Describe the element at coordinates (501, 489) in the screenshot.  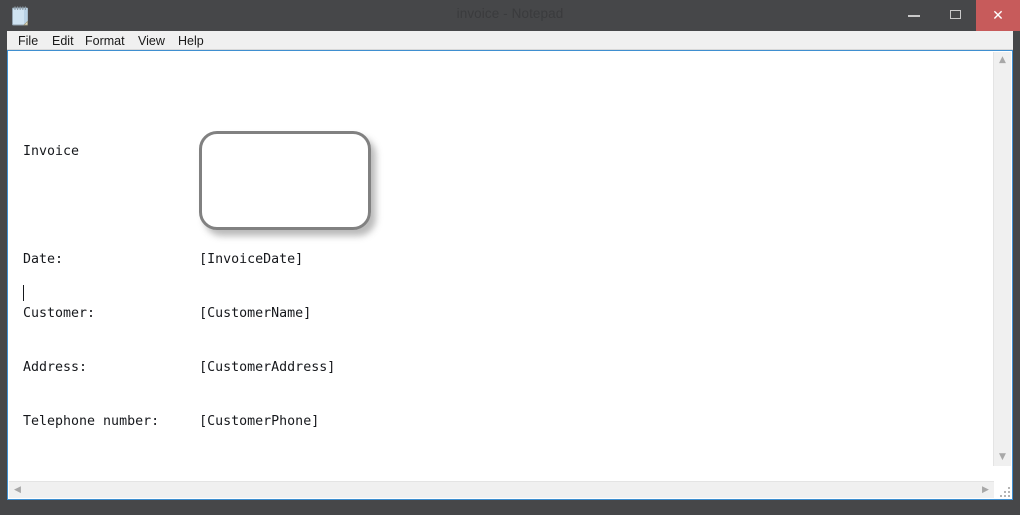
I see `horizontal-scrollbar: ◀ ▶` at that location.